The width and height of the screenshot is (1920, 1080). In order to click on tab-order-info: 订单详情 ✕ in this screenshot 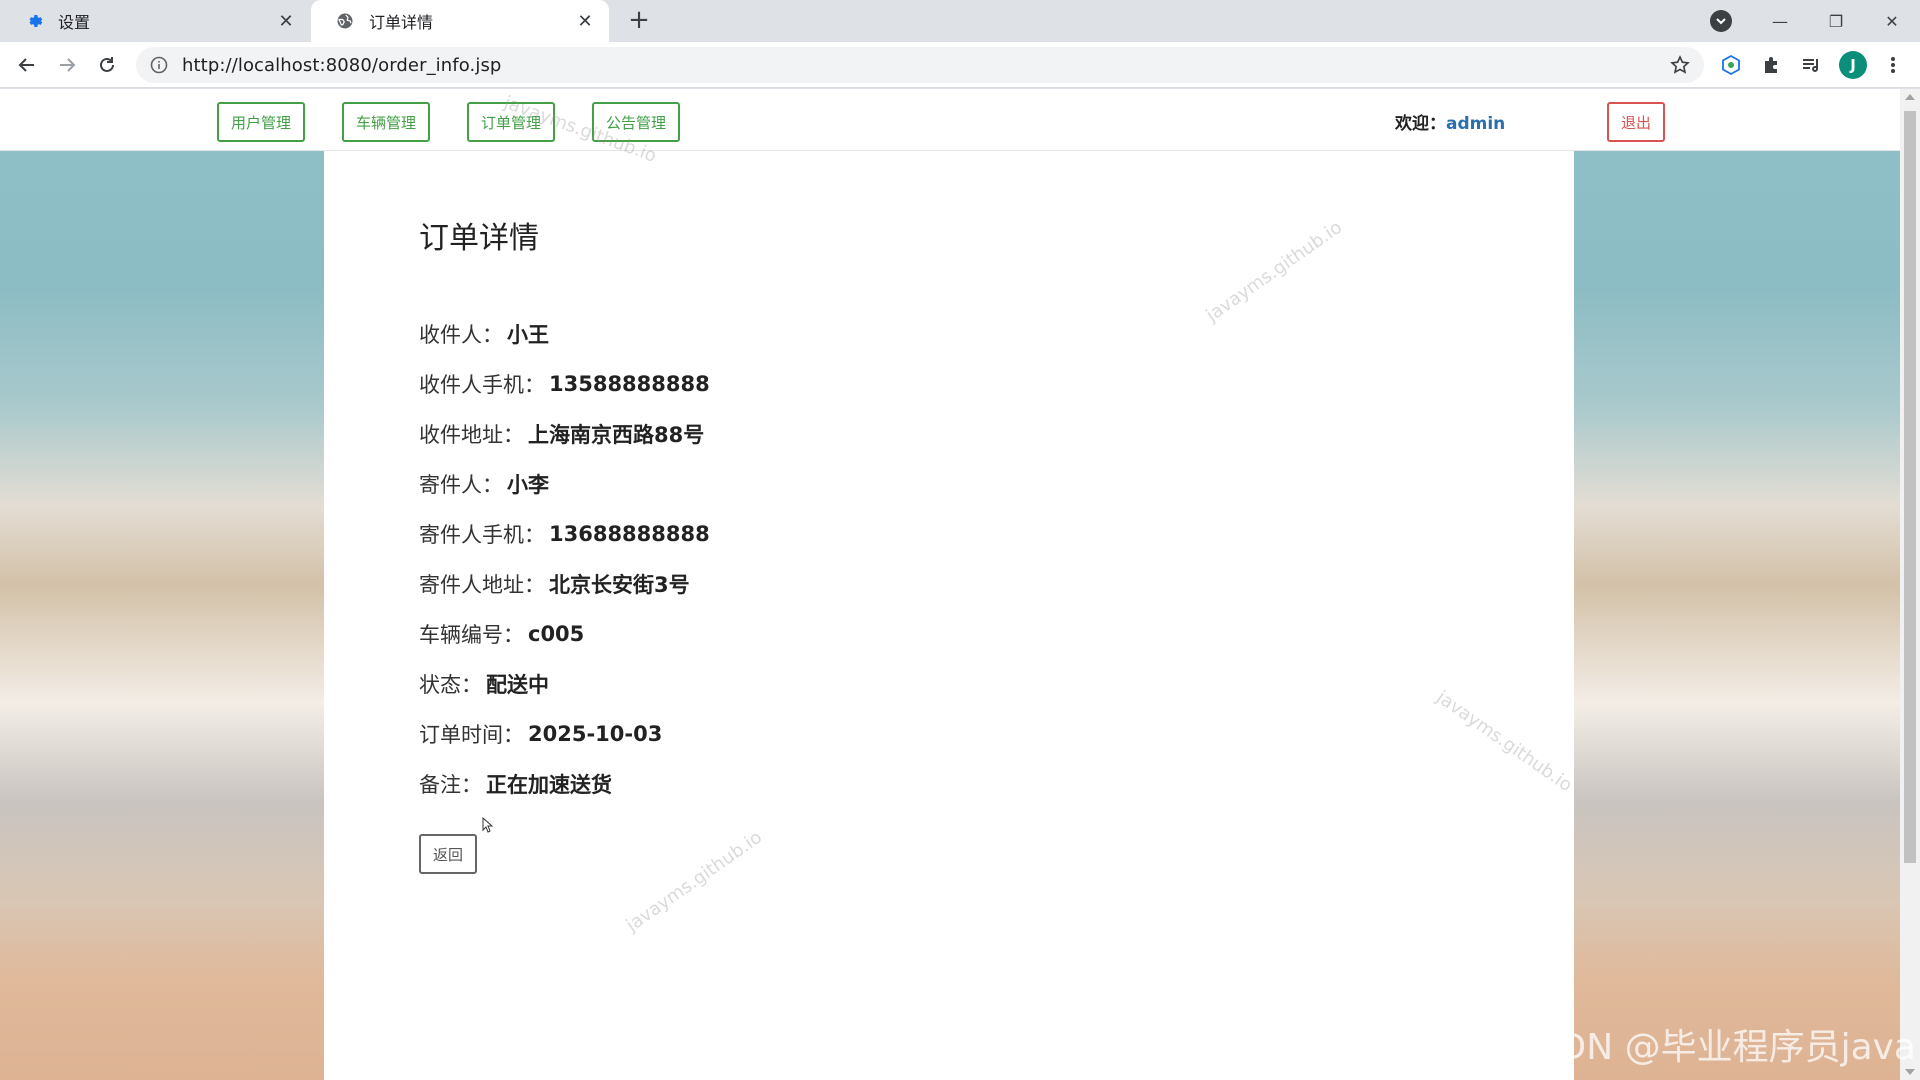, I will do `click(460, 21)`.